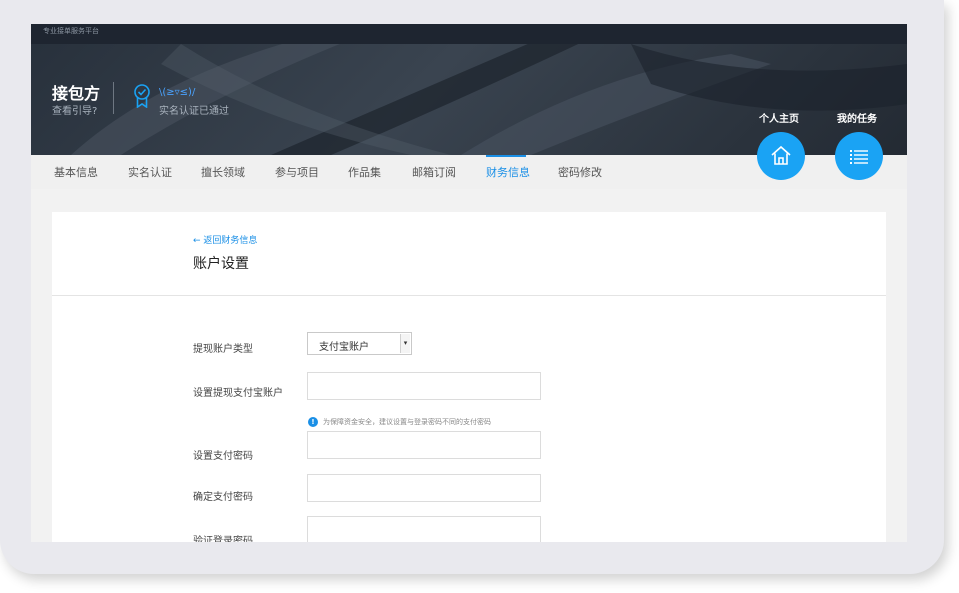  Describe the element at coordinates (469, 295) in the screenshot. I see `section-divider` at that location.